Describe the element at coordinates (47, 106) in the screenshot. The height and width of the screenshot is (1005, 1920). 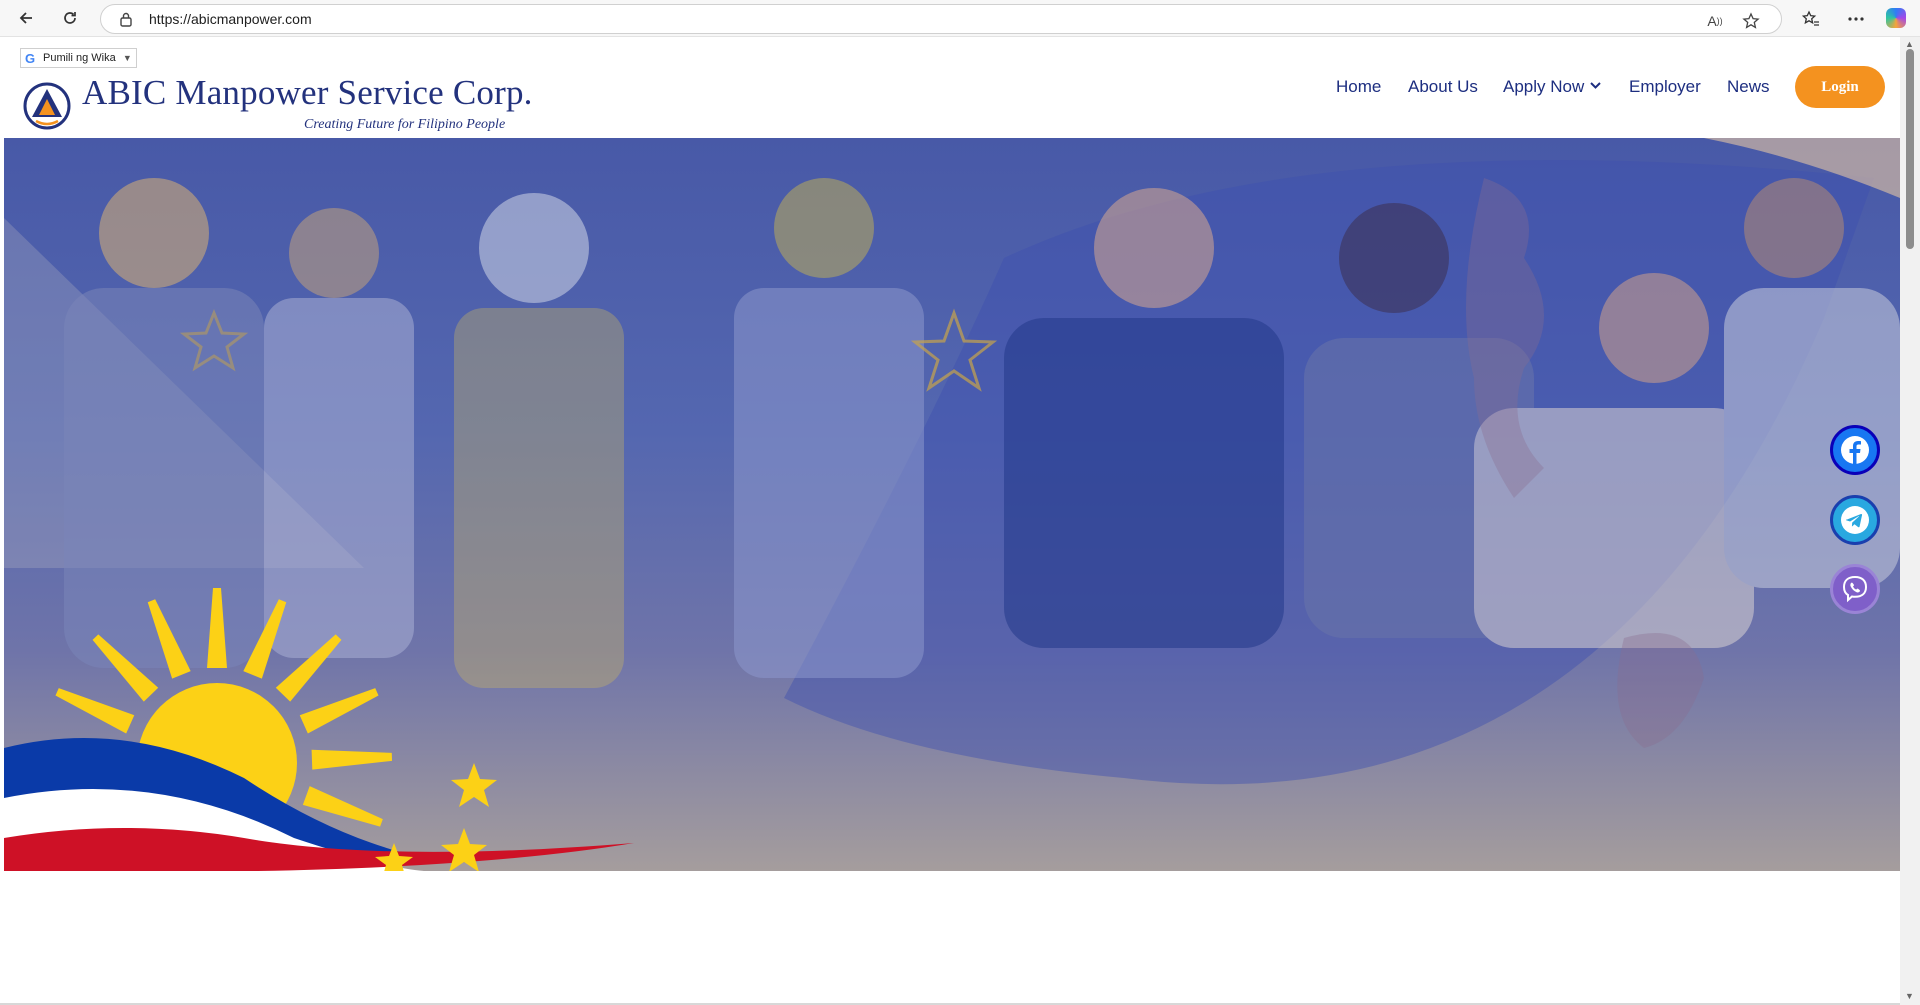
I see `company-logo-icon` at that location.